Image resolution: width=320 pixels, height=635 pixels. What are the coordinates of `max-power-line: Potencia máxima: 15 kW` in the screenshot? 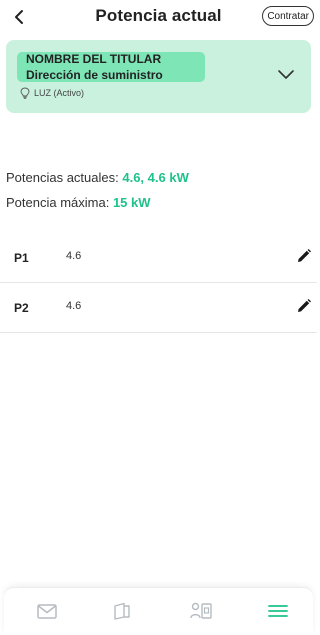 It's located at (78, 202).